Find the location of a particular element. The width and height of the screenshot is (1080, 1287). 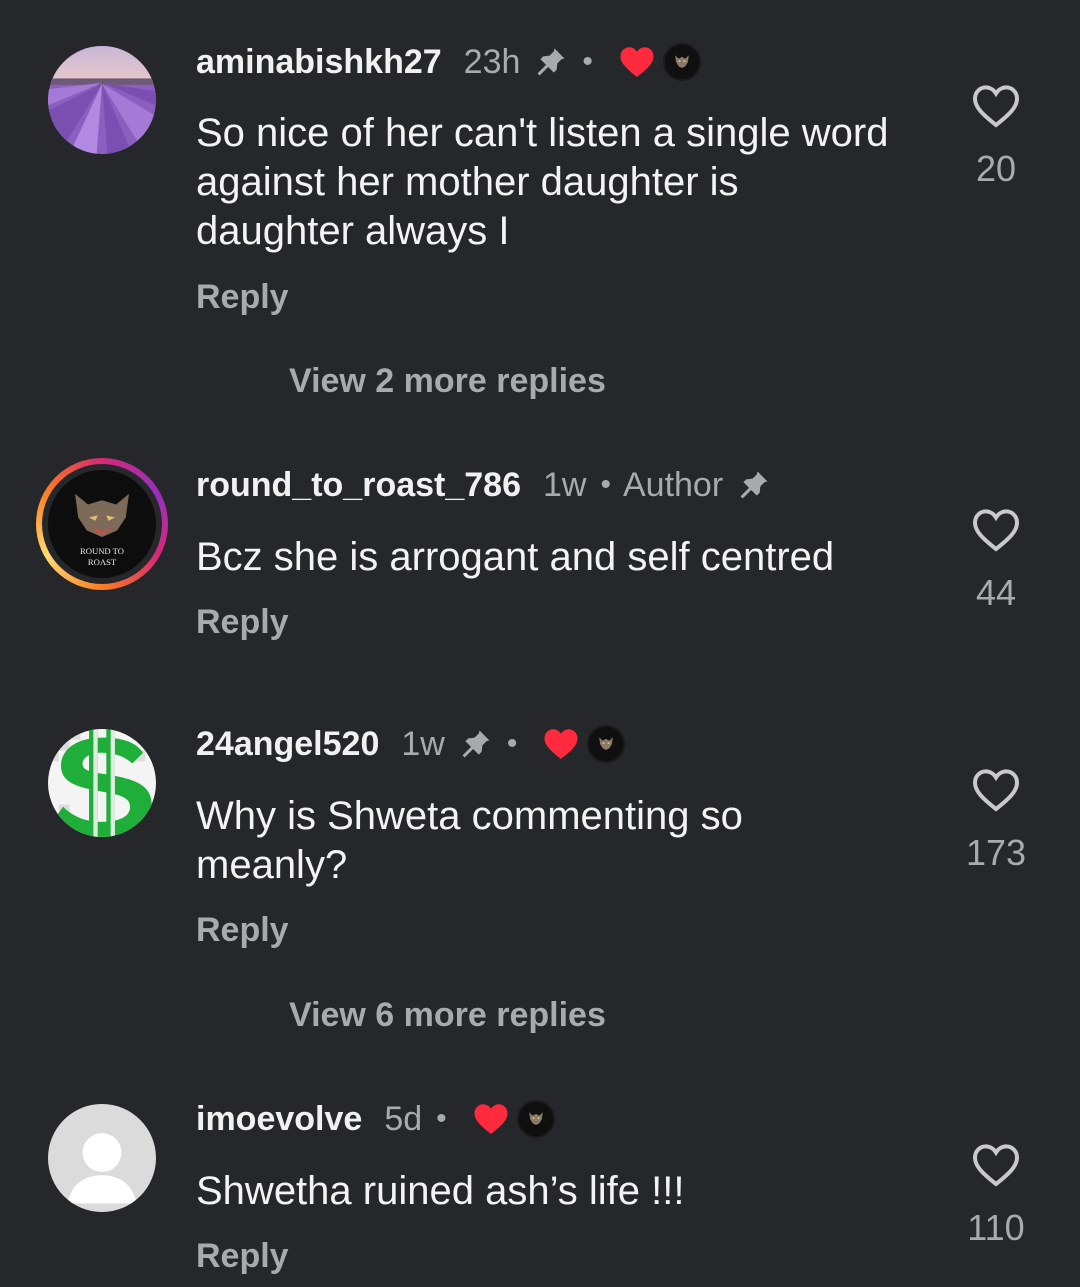

user-avatar: ROUND TO ROAST is located at coordinates (102, 524).